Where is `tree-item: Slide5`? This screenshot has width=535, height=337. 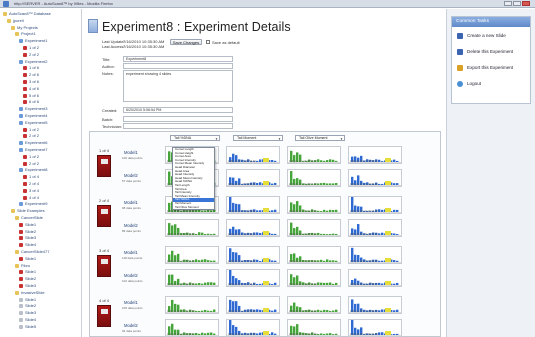 tree-item: Slide5 is located at coordinates (27, 327).